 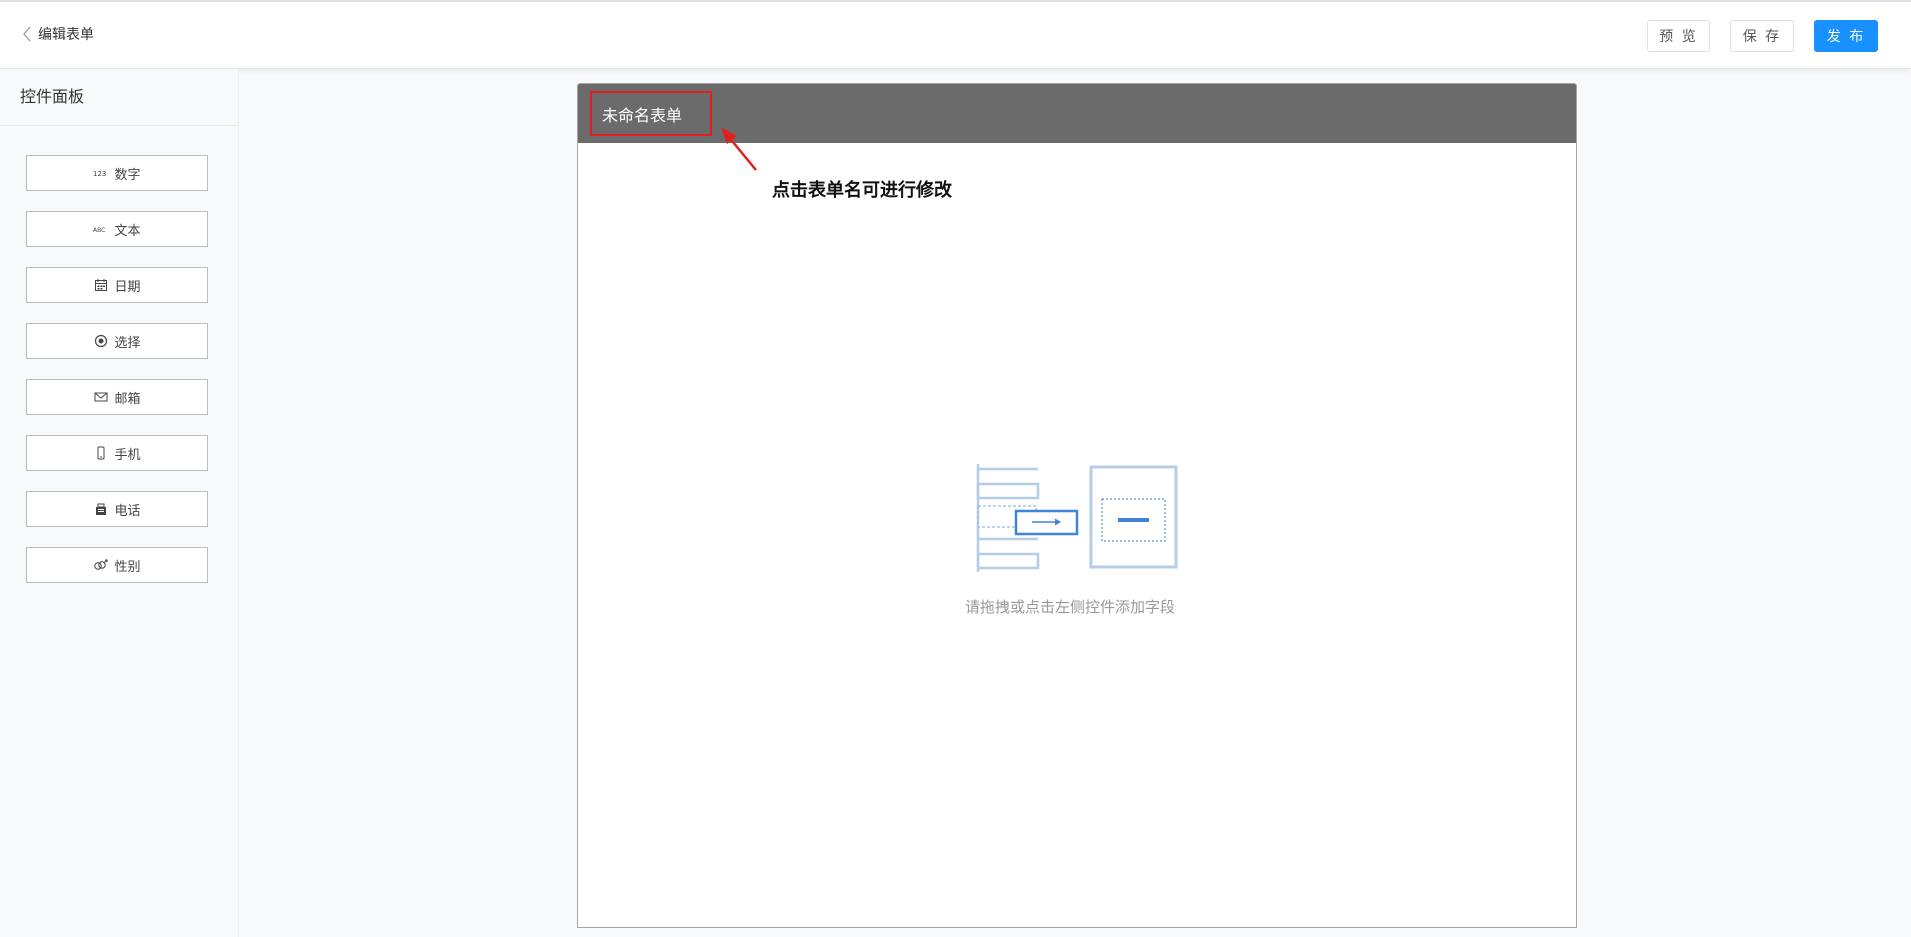 What do you see at coordinates (127, 567) in the screenshot?
I see `control-label: 性别` at bounding box center [127, 567].